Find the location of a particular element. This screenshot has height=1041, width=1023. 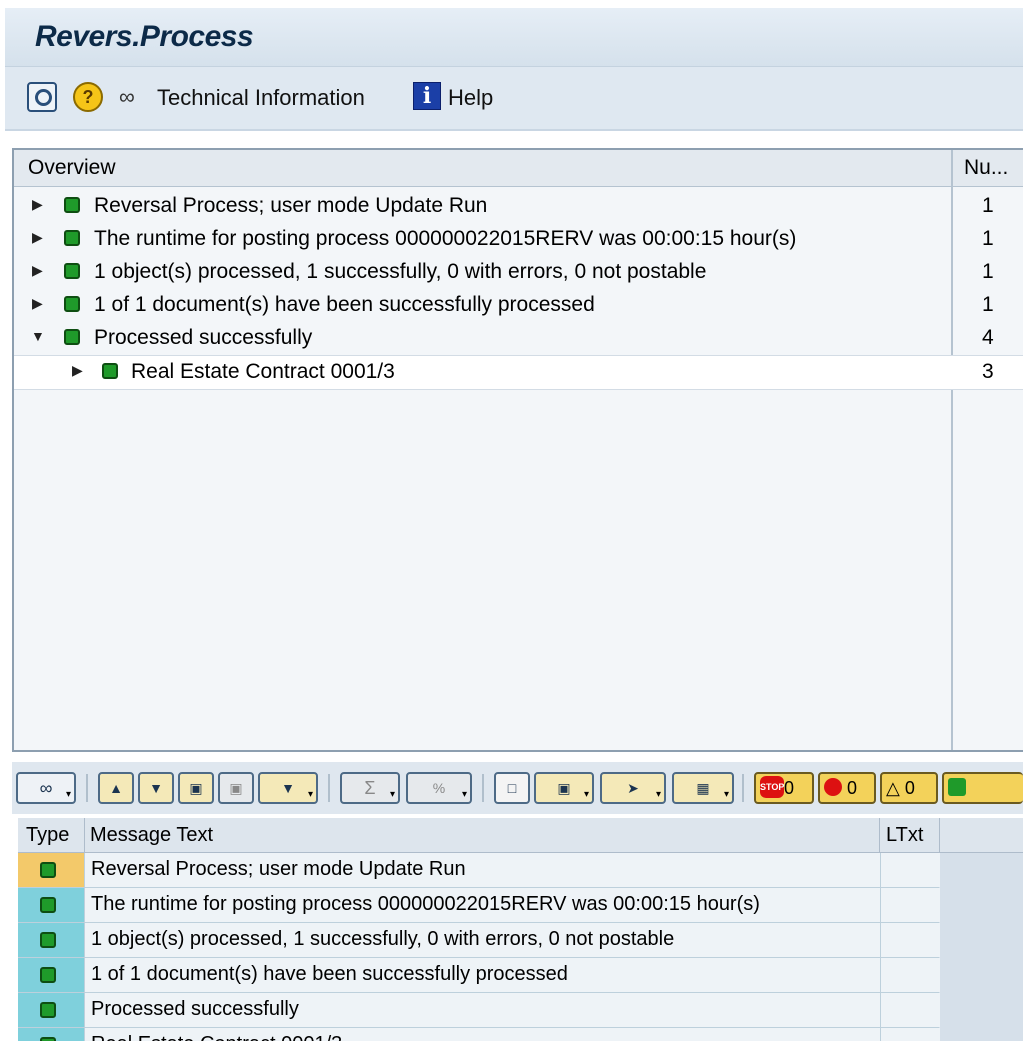

info-icon: i is located at coordinates (427, 96).